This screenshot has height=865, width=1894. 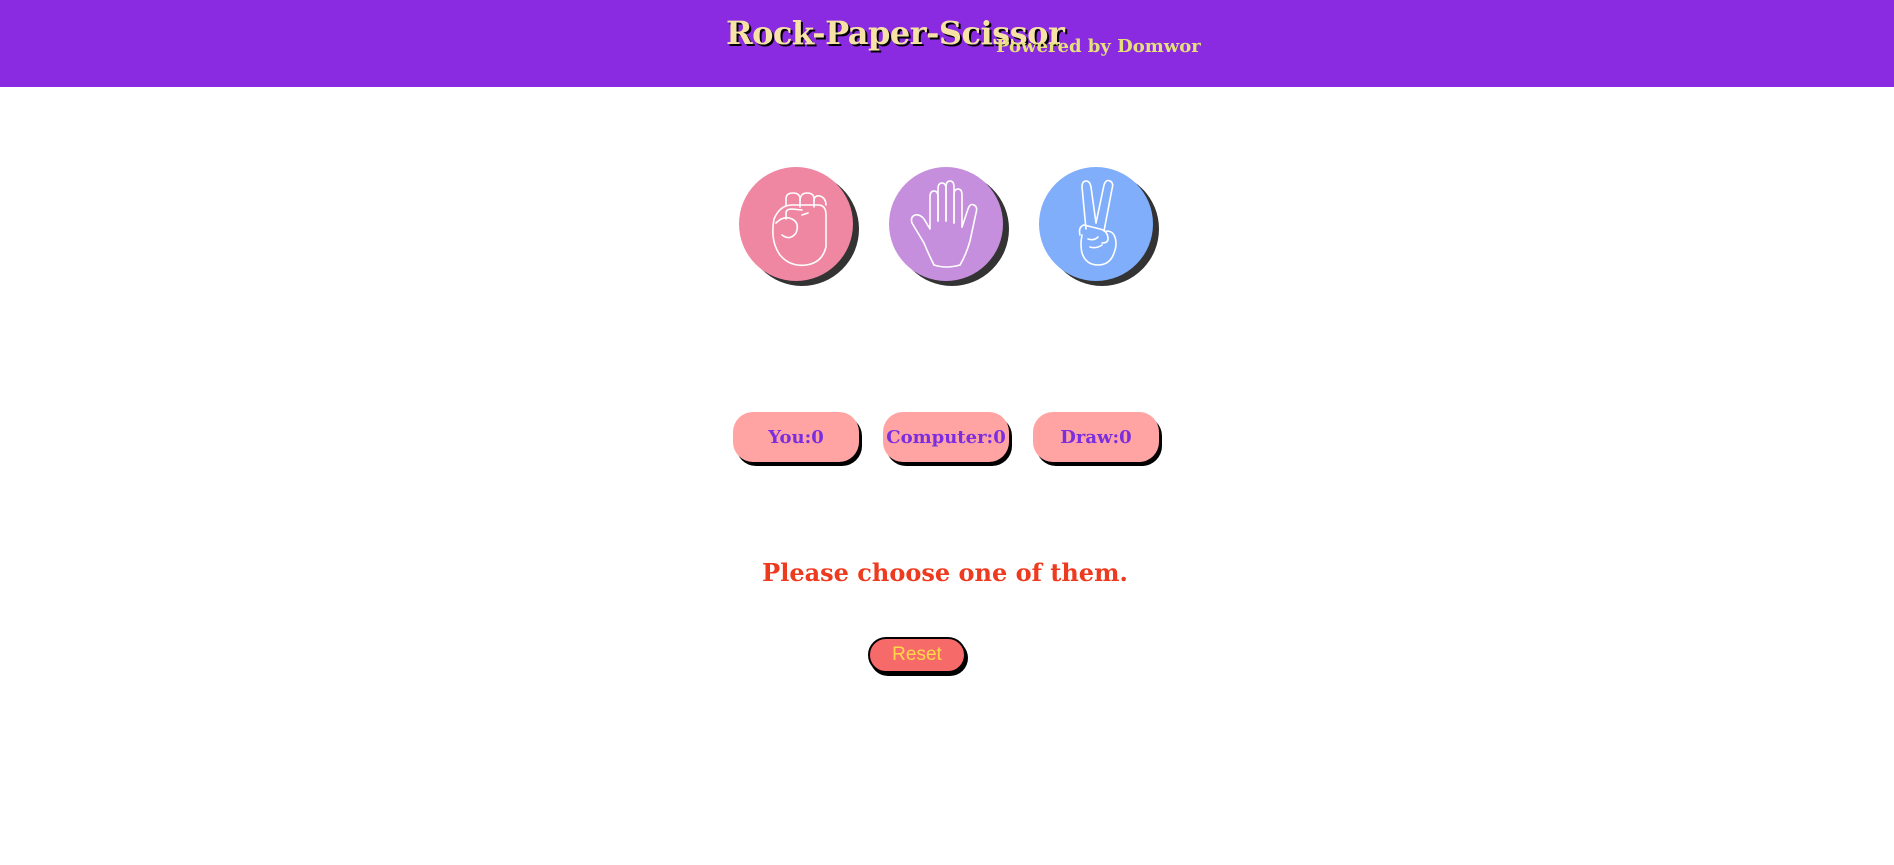 I want to click on rock-choice-button, so click(x=796, y=224).